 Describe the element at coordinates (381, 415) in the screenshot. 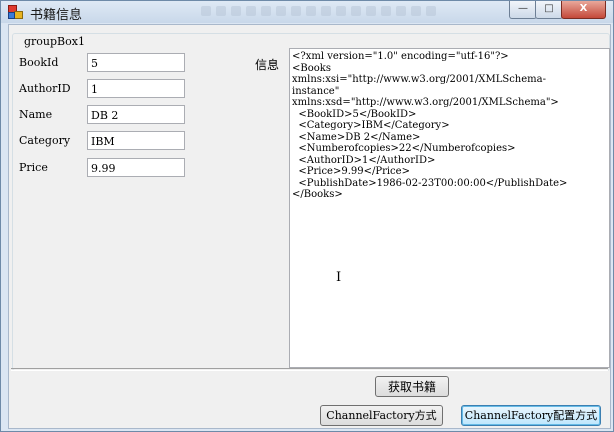

I see `channel-factory-button: ChannelFactory方式` at that location.